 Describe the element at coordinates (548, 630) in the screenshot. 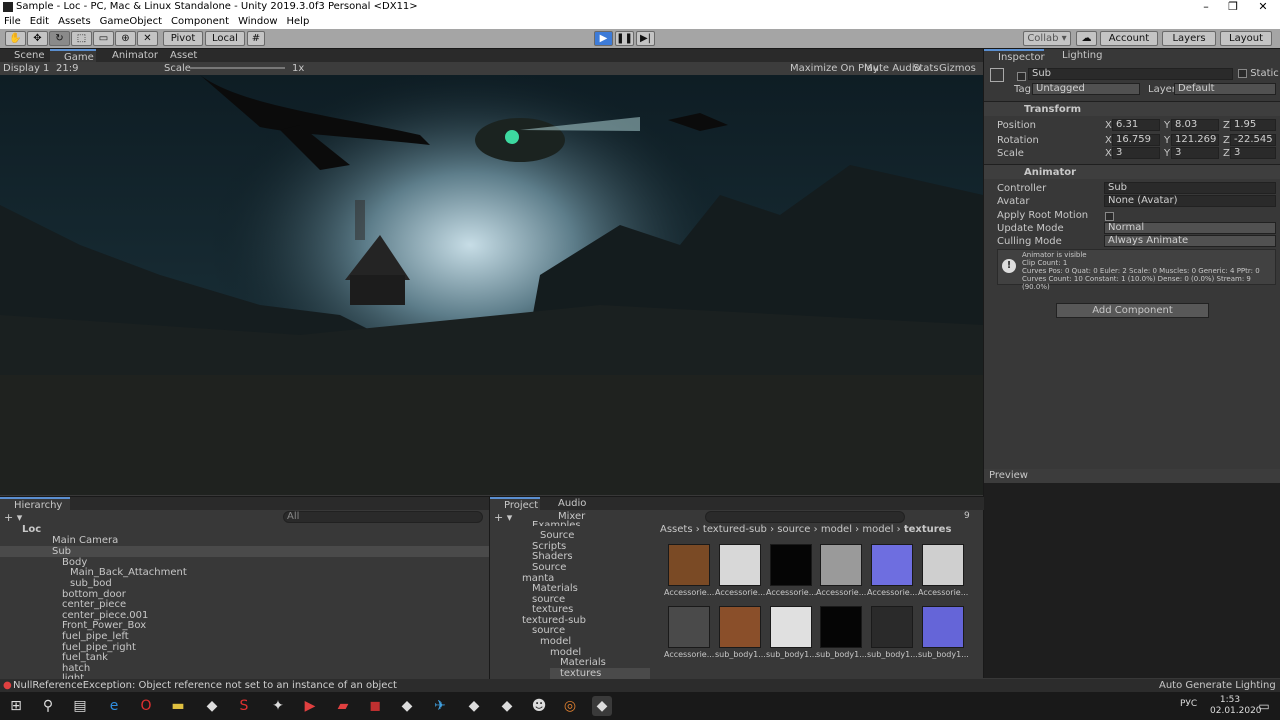

I see `folder-item: source` at that location.